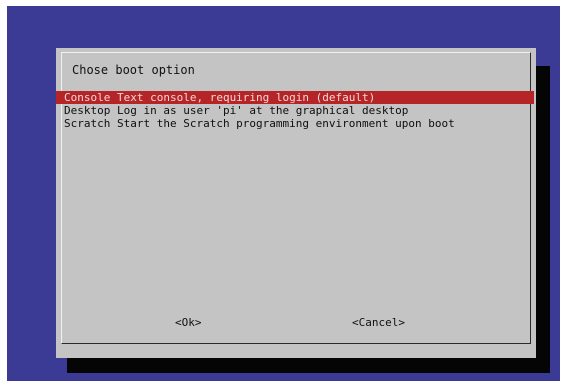 The height and width of the screenshot is (385, 569). Describe the element at coordinates (188, 322) in the screenshot. I see `ok-button: <Ok>` at that location.